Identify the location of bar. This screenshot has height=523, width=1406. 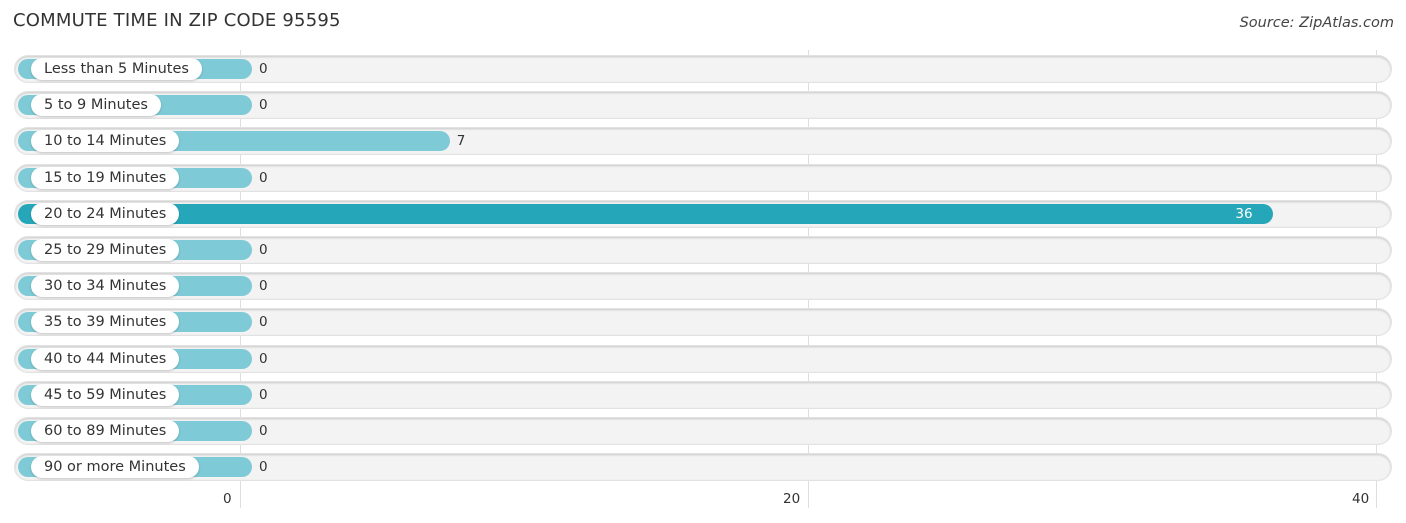
(646, 213).